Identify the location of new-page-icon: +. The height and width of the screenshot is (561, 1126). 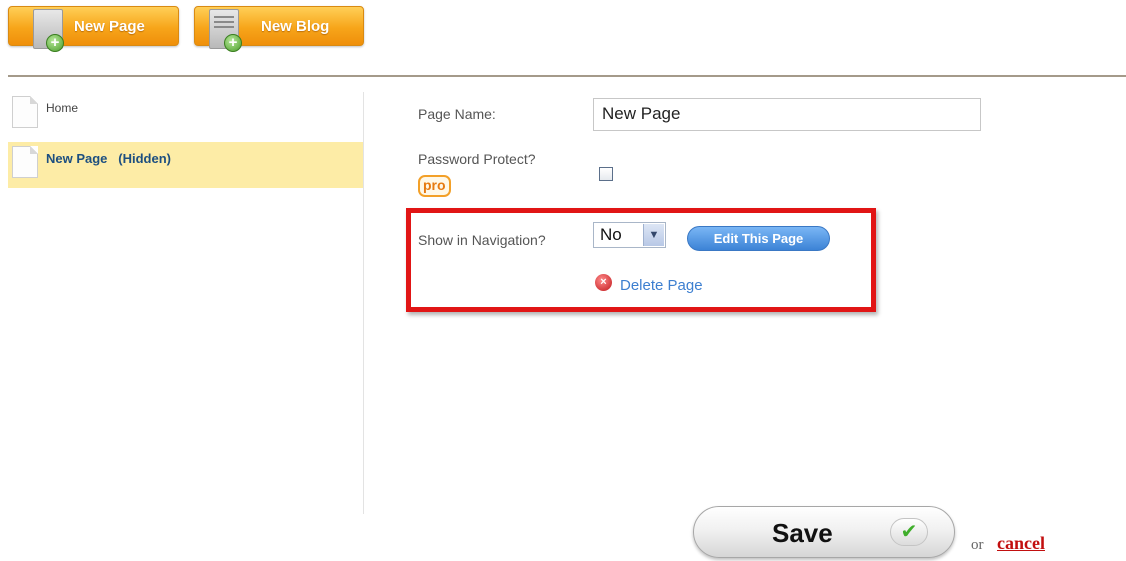
(48, 30).